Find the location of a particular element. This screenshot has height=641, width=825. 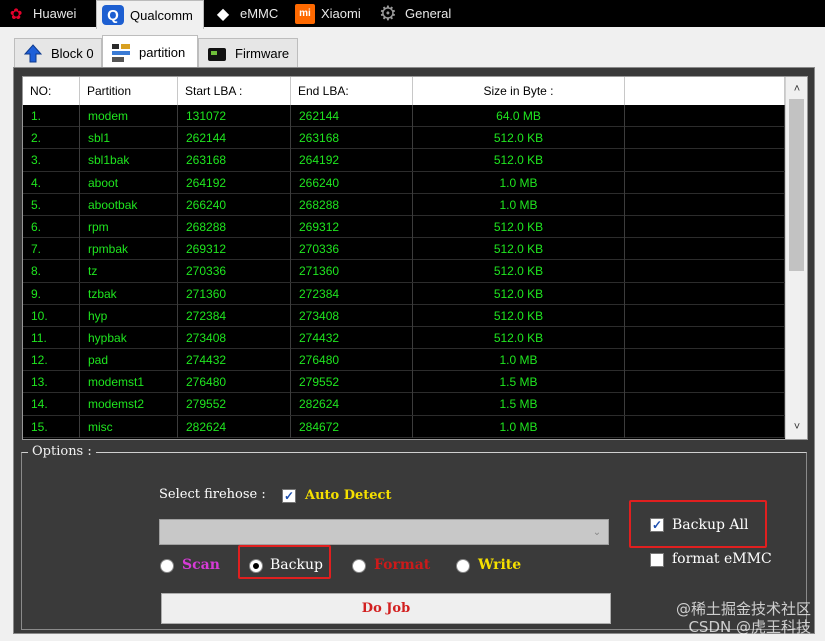

cell-end-lba: 262144 is located at coordinates (352, 116).